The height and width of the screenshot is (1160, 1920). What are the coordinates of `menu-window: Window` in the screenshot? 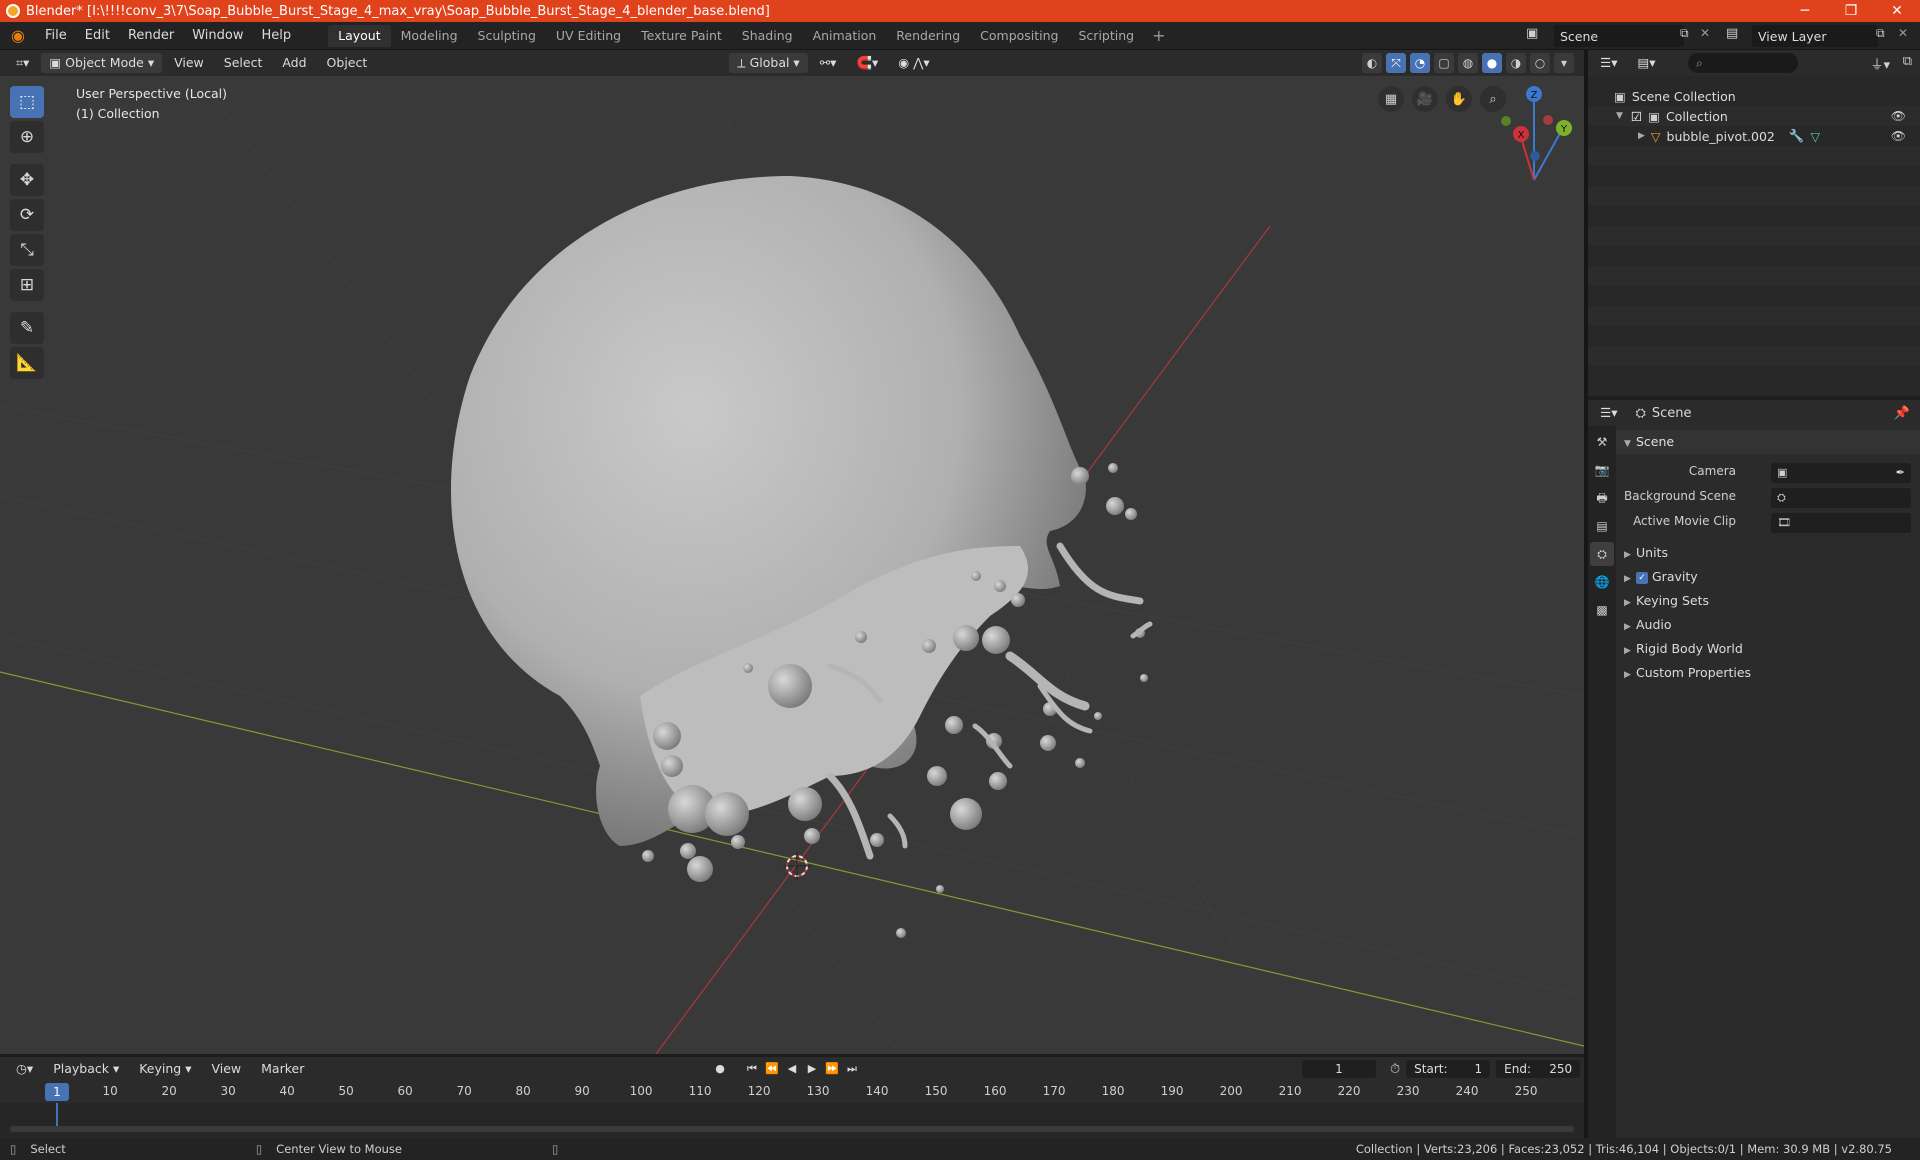 It's located at (217, 36).